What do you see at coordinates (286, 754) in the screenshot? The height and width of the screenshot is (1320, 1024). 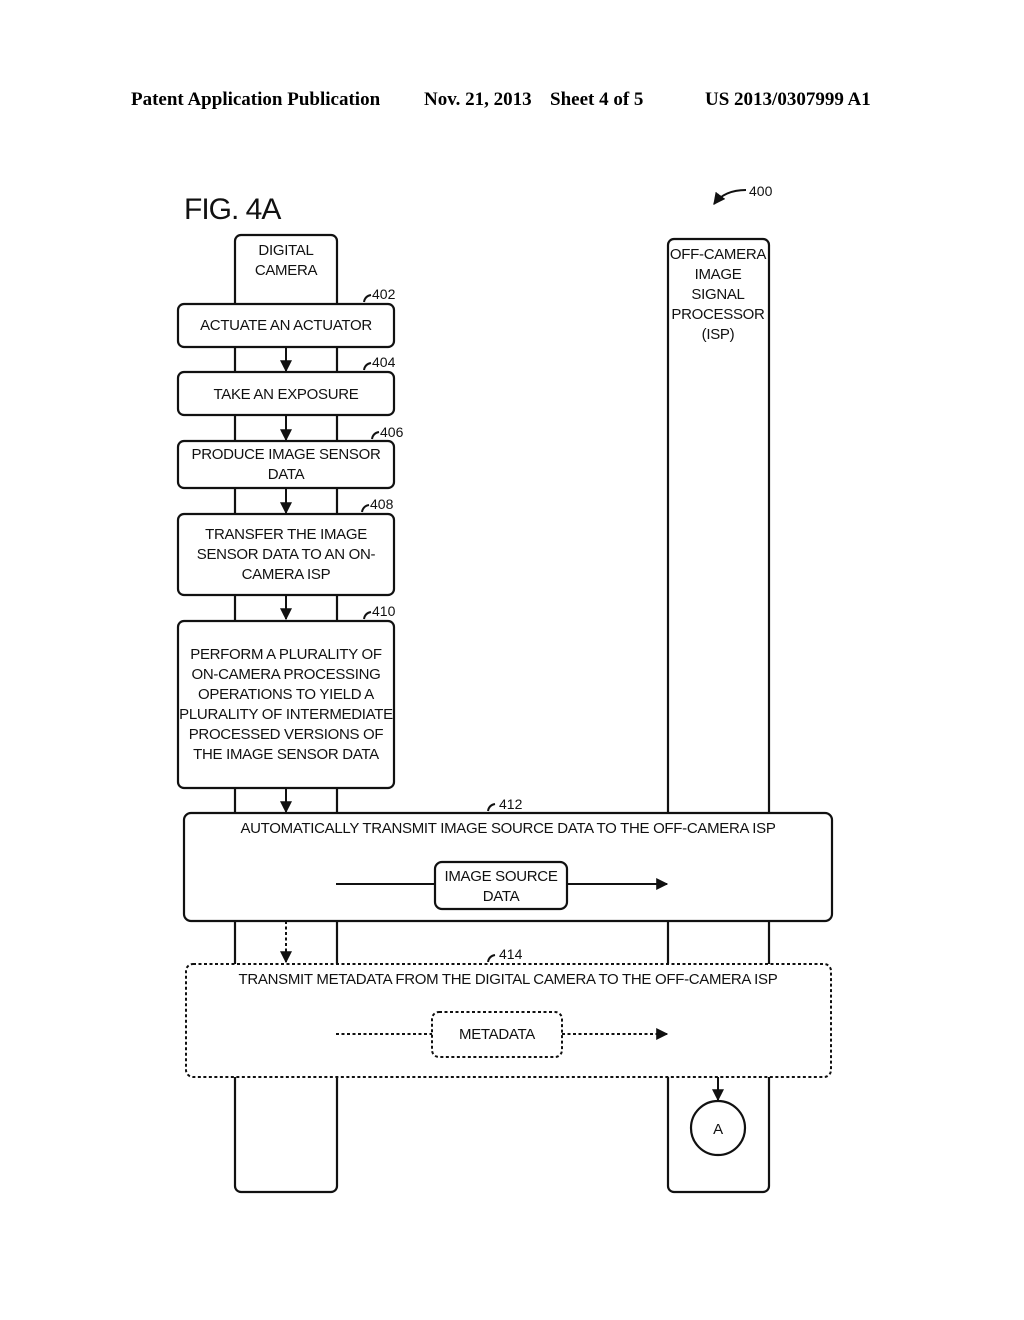 I see `step-text: THE IMAGE SENSOR DATA` at bounding box center [286, 754].